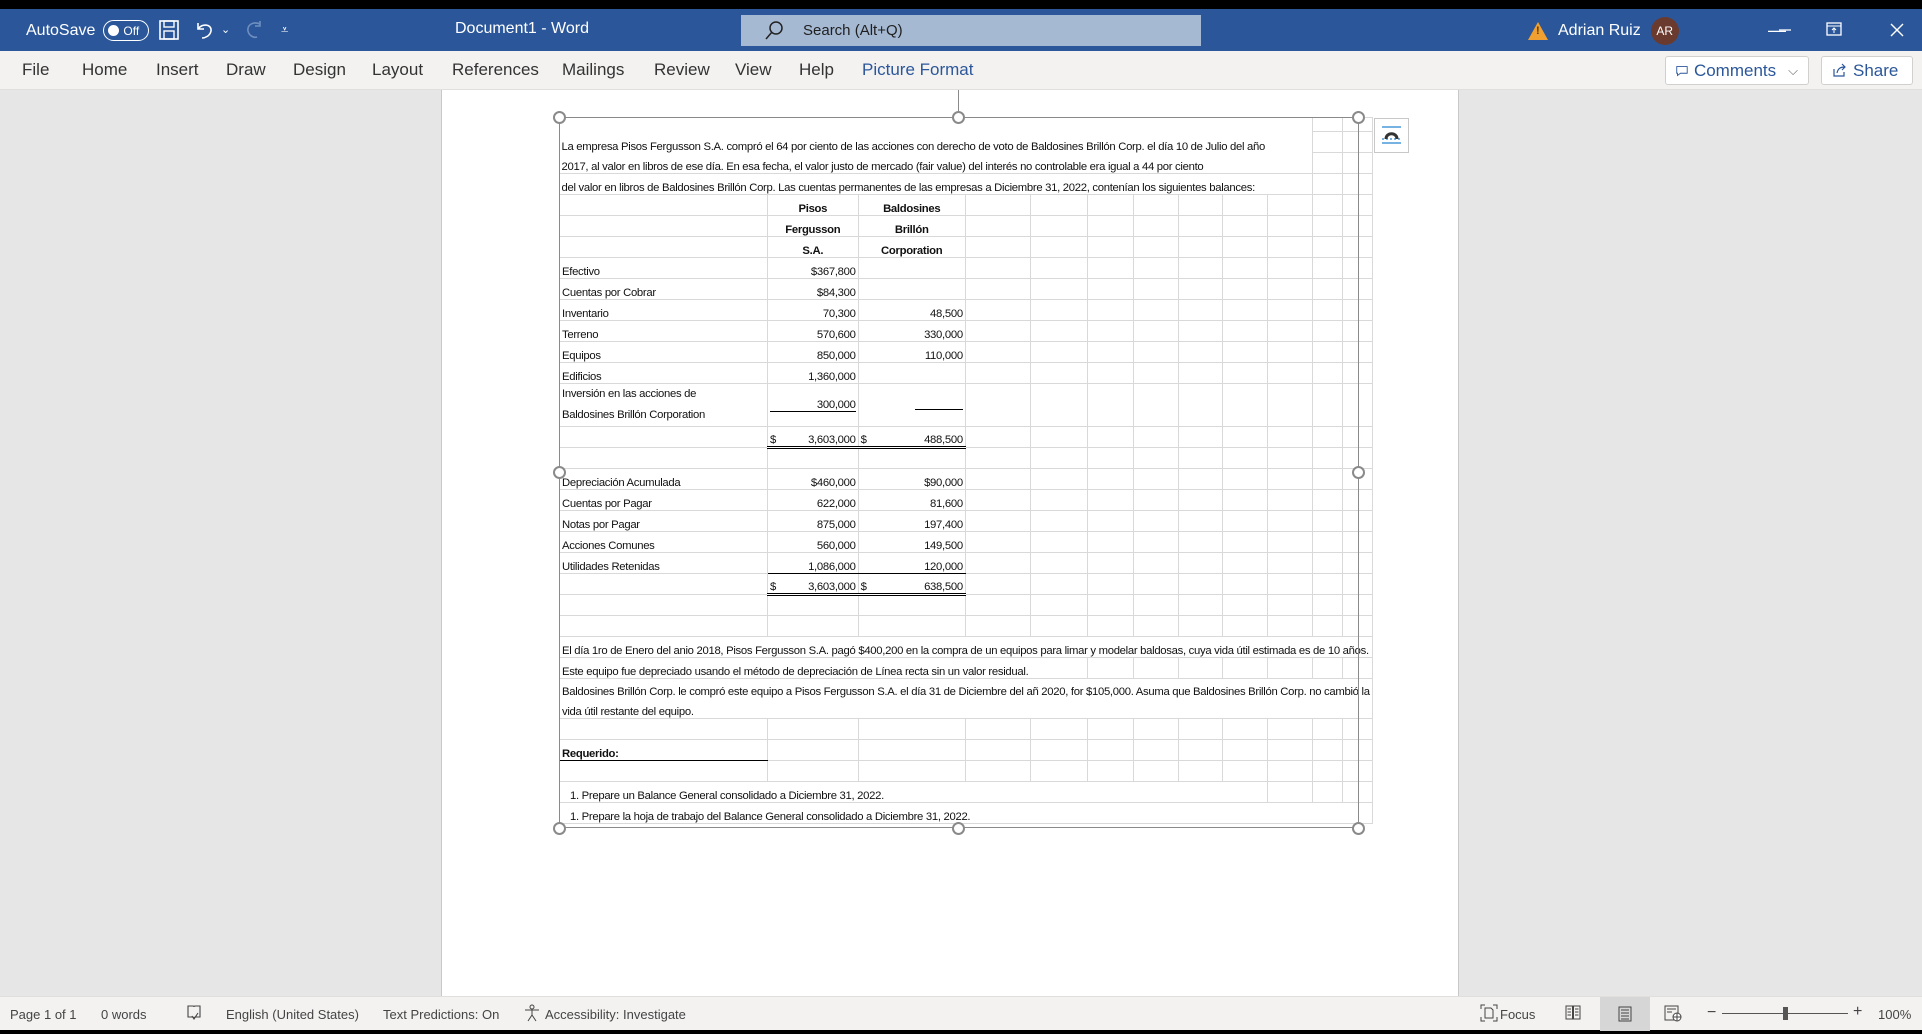 The height and width of the screenshot is (1034, 1922). What do you see at coordinates (663, 373) in the screenshot?
I see `asset-label: Edificios` at bounding box center [663, 373].